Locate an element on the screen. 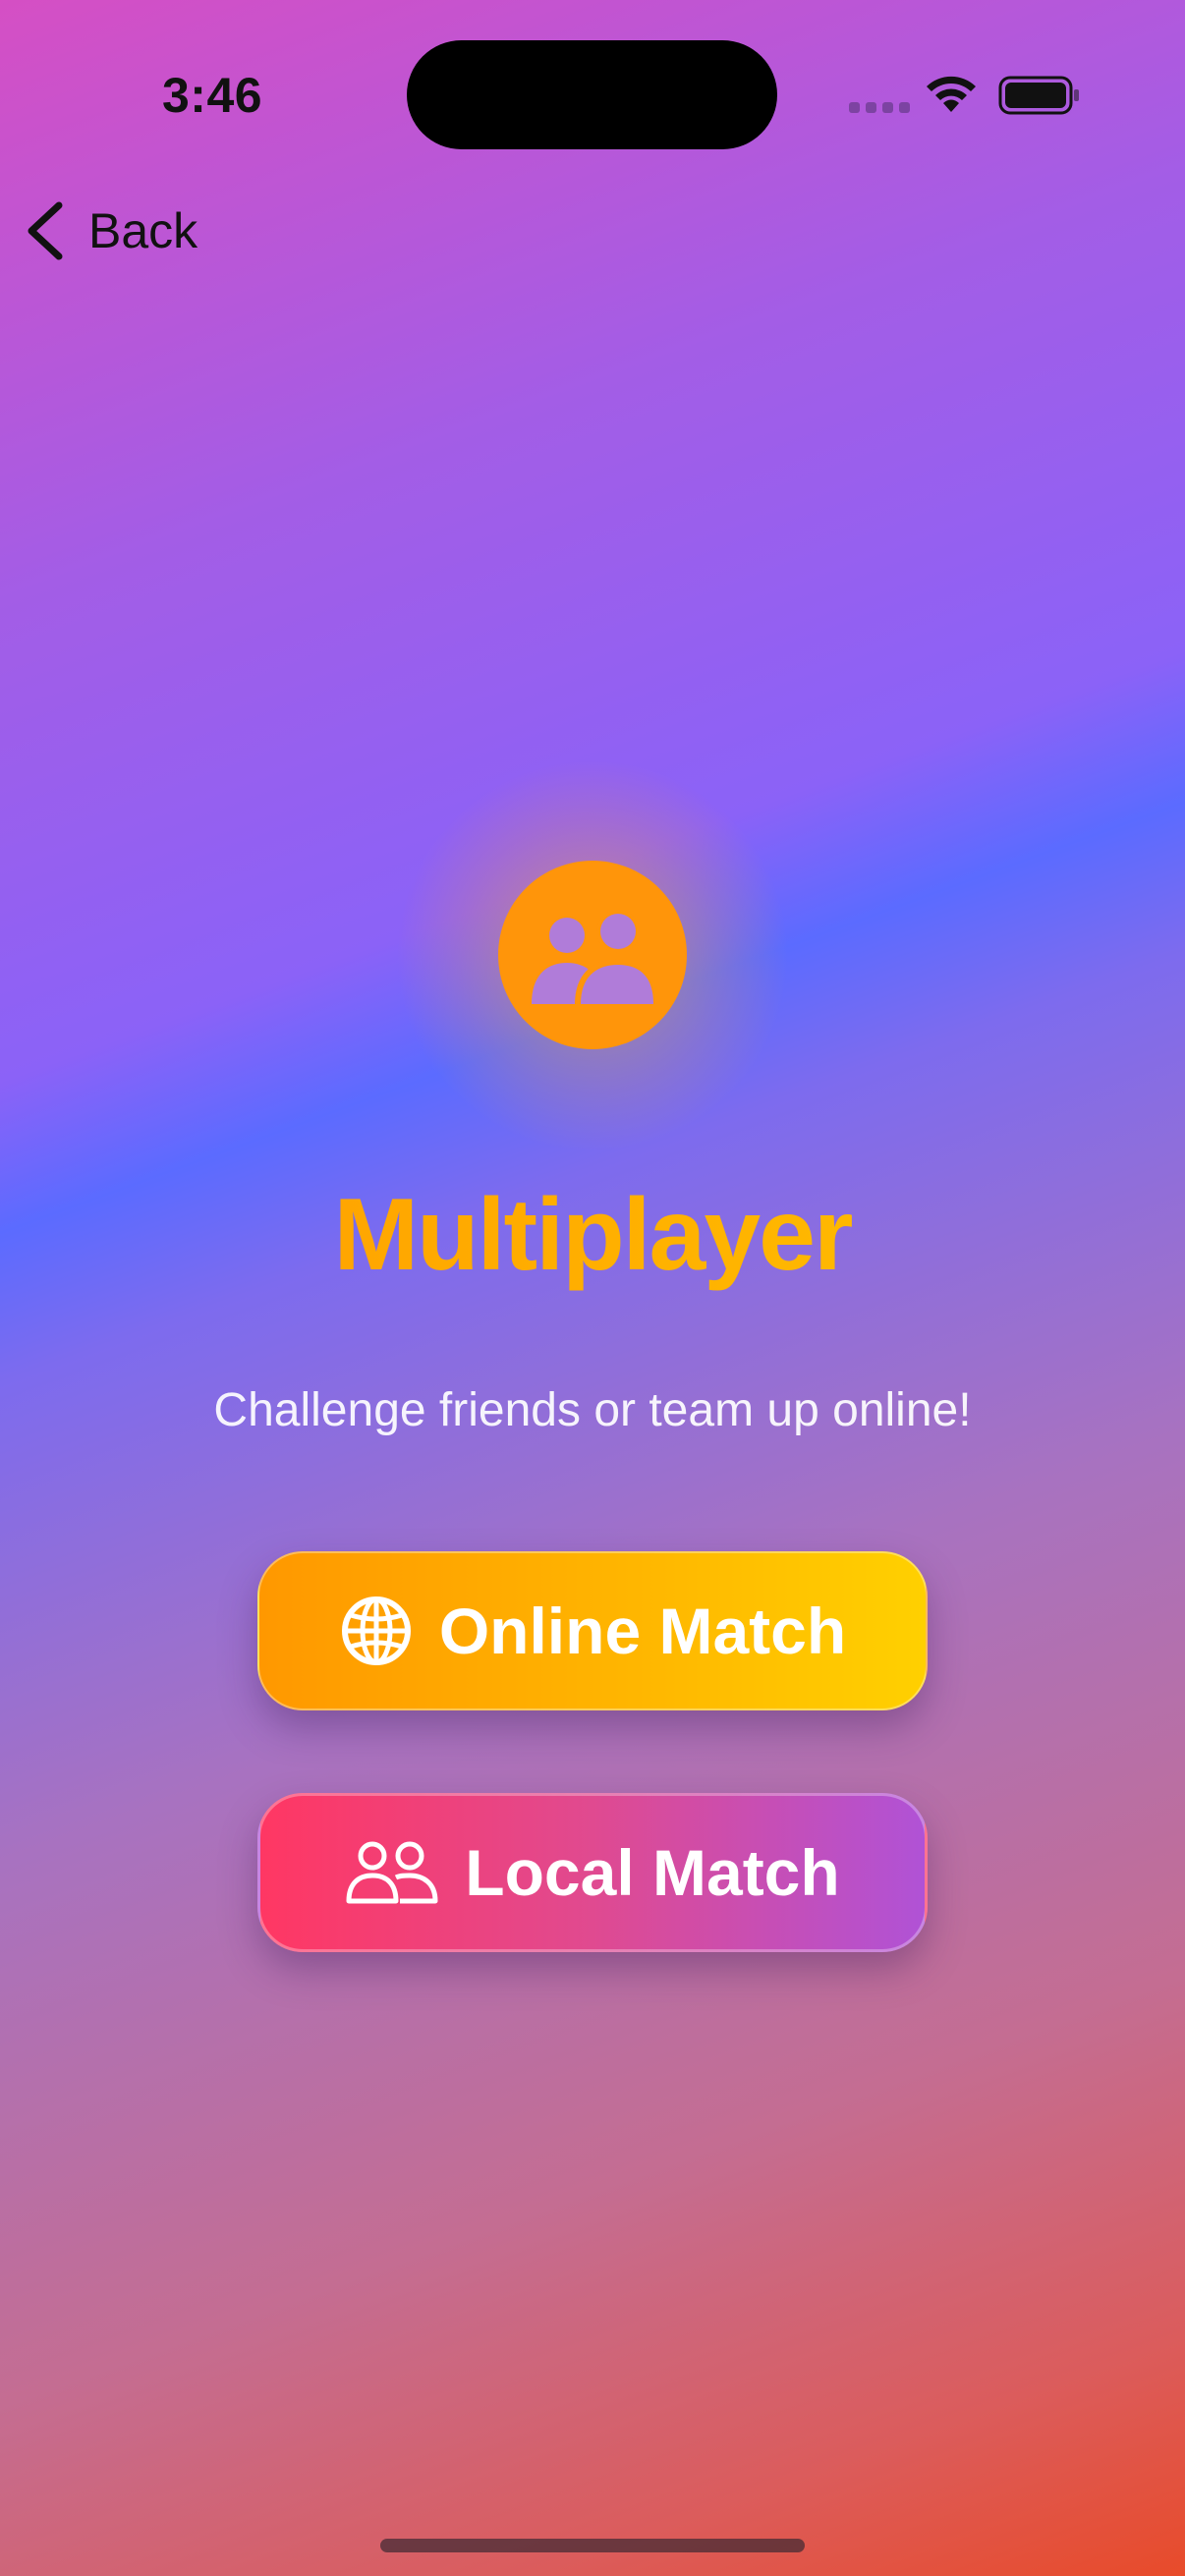  back-button: Back is located at coordinates (110, 231).